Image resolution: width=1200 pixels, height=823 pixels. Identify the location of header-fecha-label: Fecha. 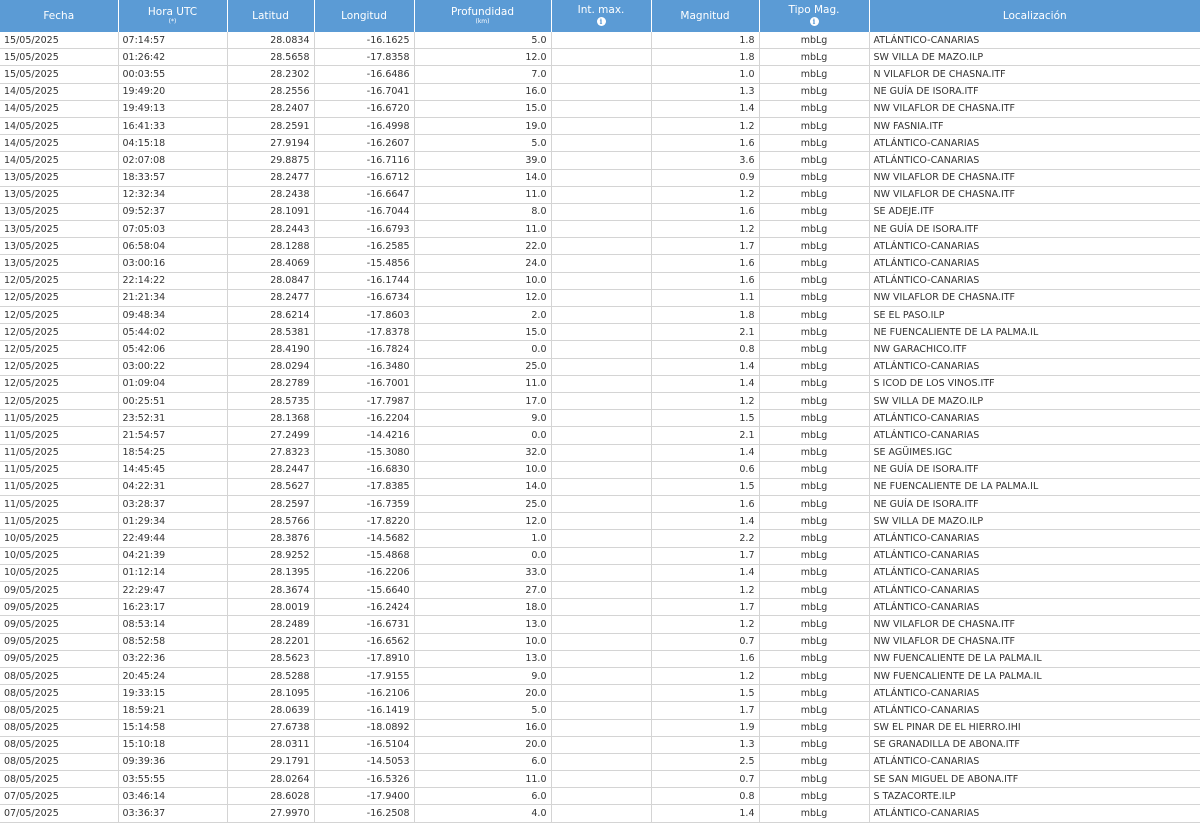
(59, 15).